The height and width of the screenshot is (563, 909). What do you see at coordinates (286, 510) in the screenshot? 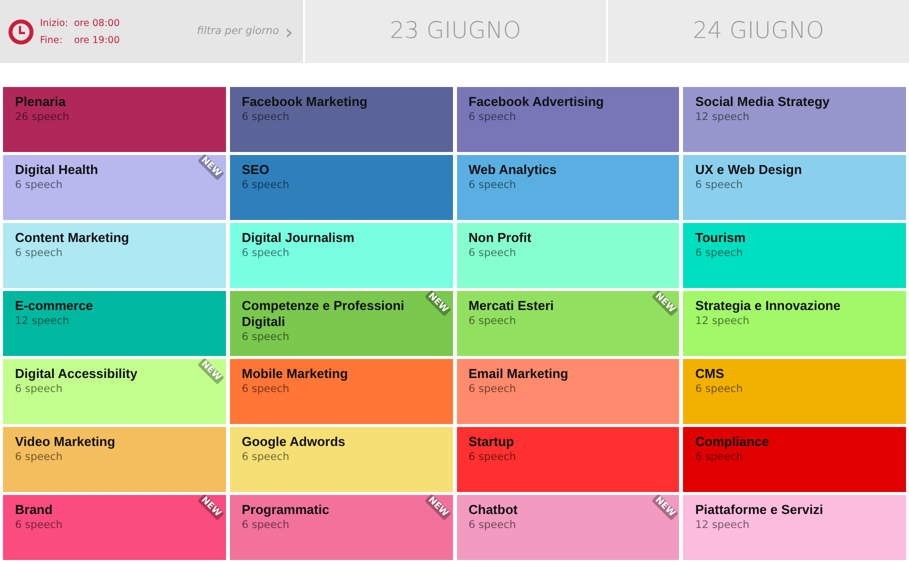
I see `track-title: Programmatic` at bounding box center [286, 510].